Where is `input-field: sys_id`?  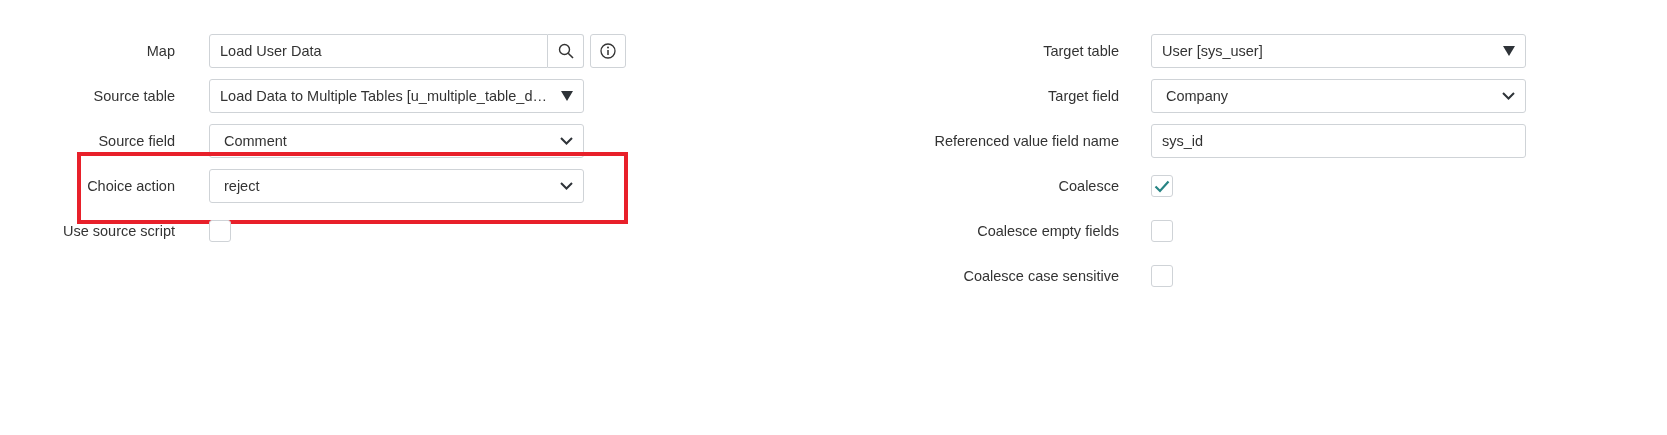
input-field: sys_id is located at coordinates (1338, 141).